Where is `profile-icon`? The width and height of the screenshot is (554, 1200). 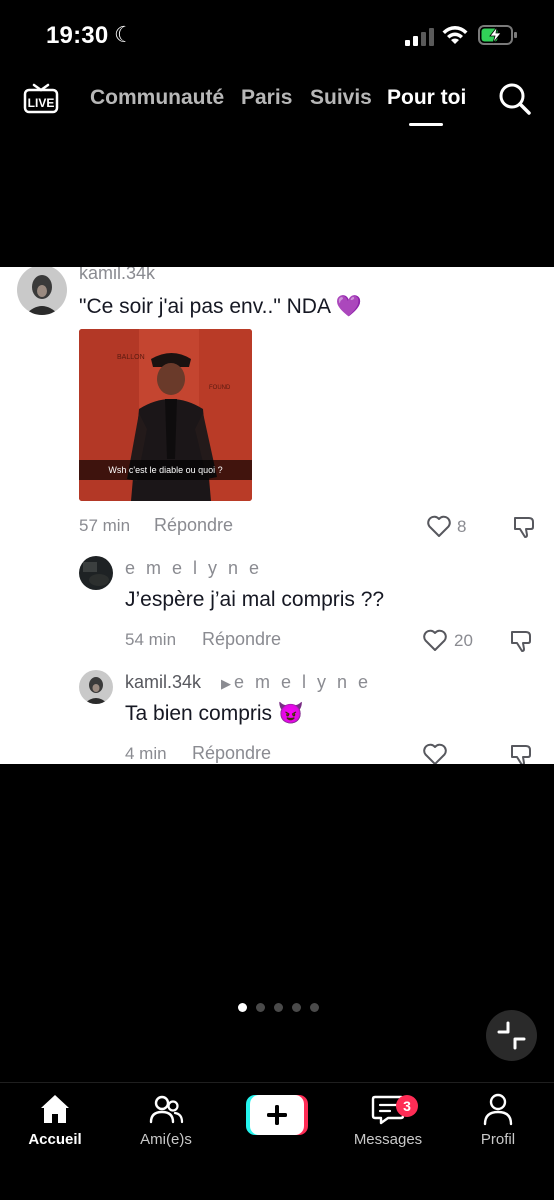
profile-icon is located at coordinates (498, 1109).